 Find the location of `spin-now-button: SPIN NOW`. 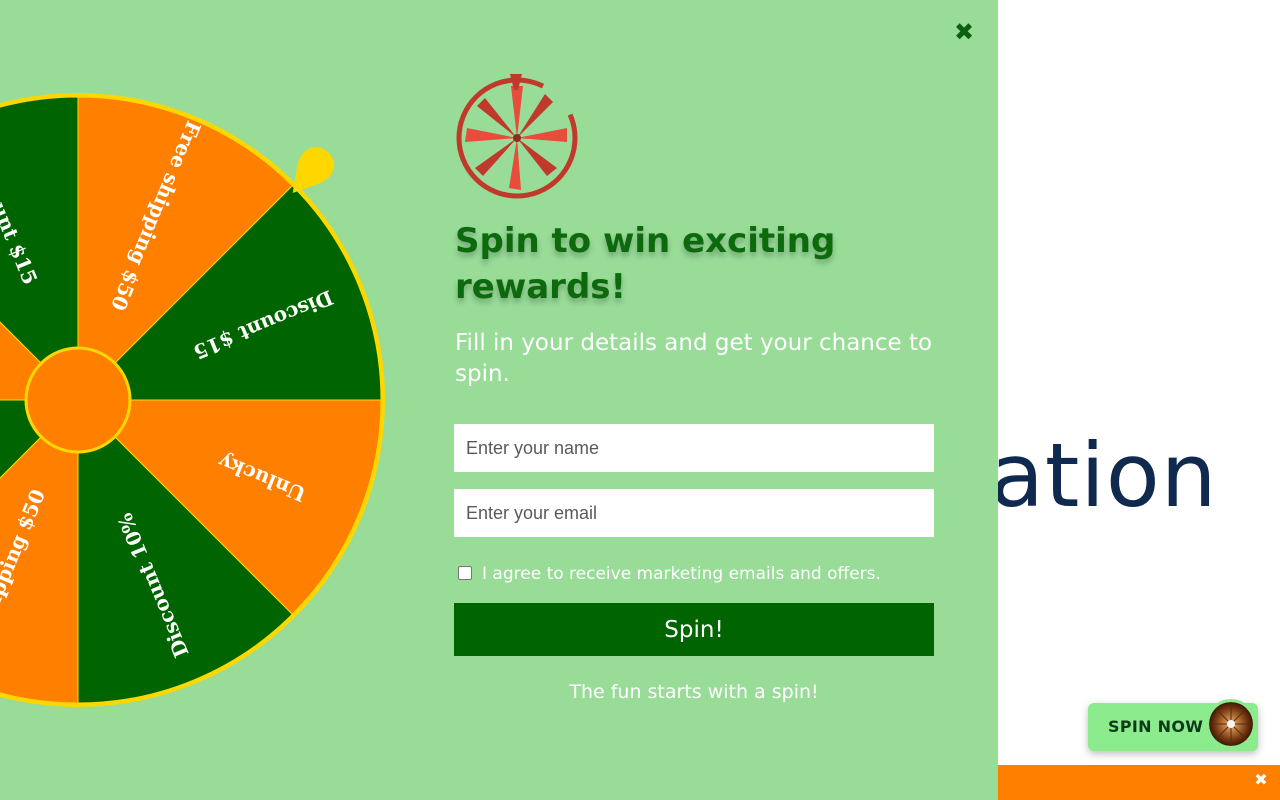

spin-now-button: SPIN NOW is located at coordinates (1173, 725).